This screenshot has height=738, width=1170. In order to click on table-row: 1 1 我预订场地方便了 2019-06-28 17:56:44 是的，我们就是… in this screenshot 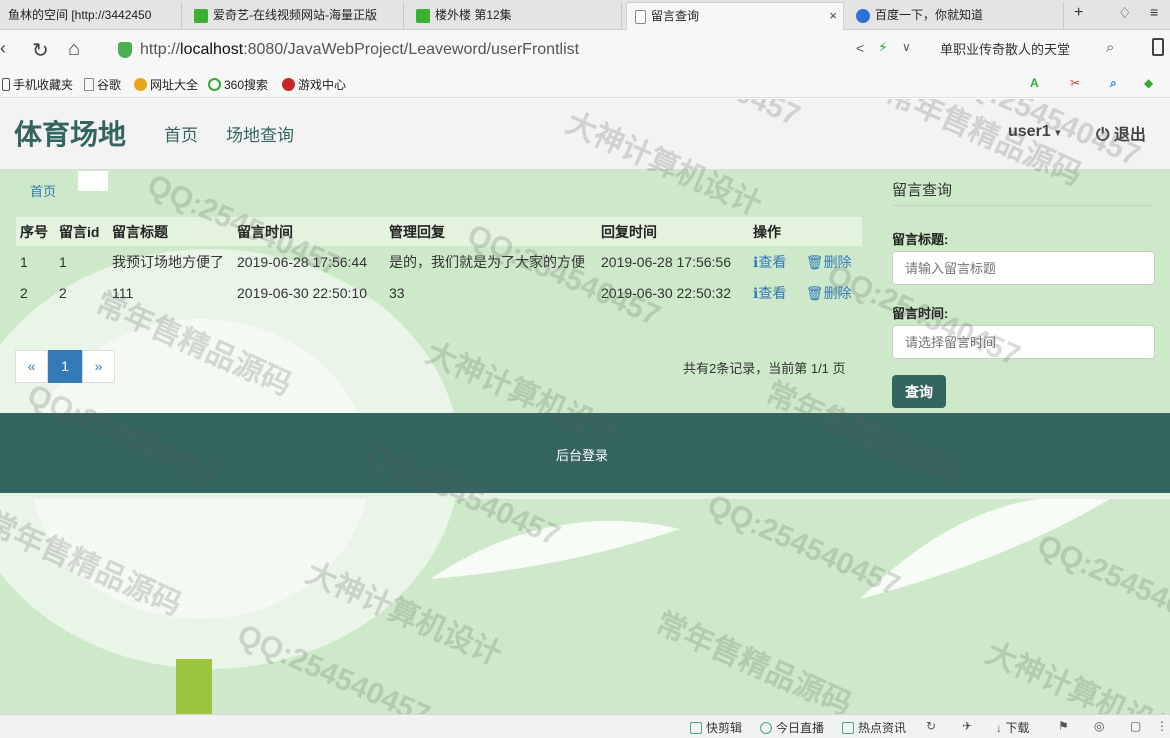, I will do `click(439, 261)`.